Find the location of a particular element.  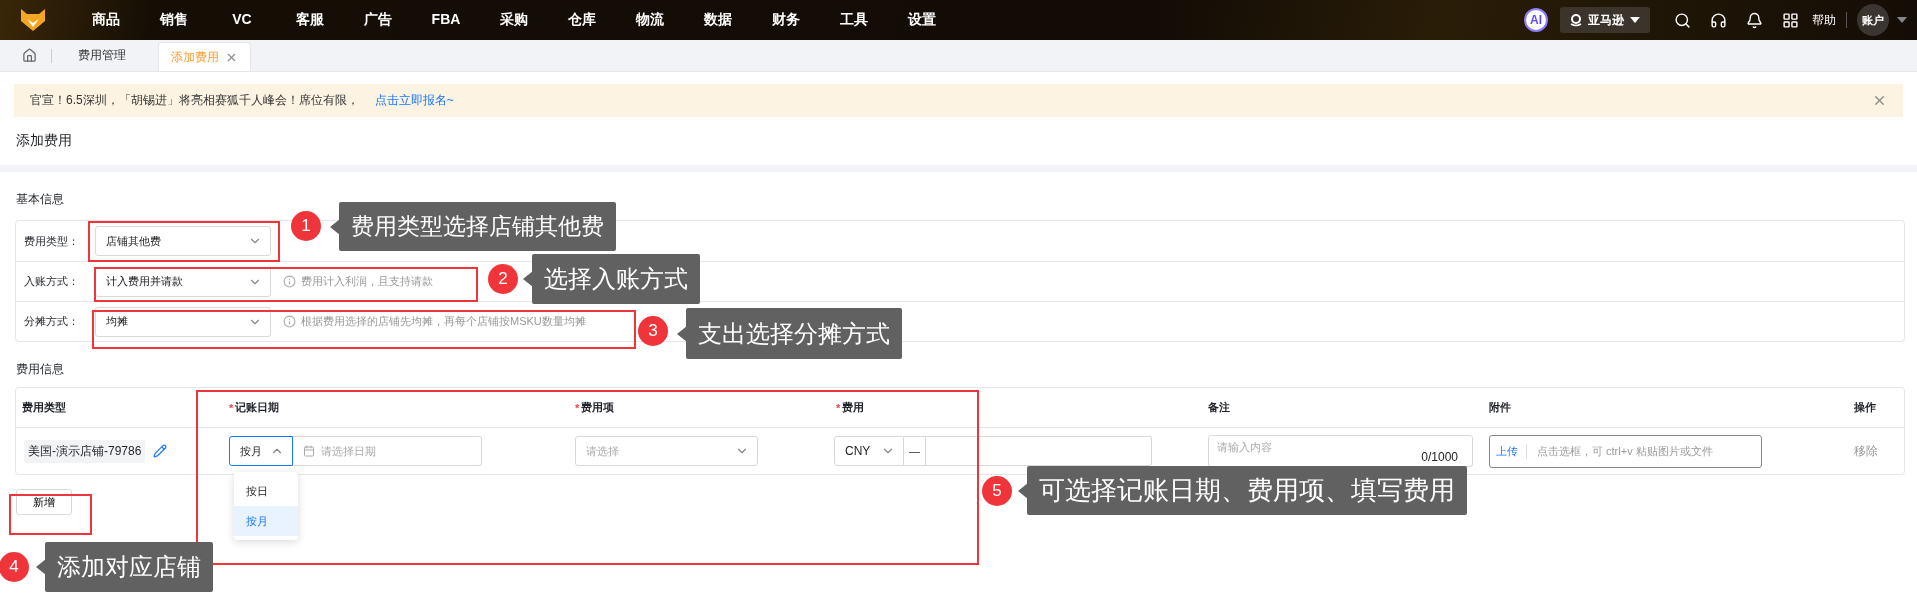

char-count: 0/1000 is located at coordinates (1439, 457).